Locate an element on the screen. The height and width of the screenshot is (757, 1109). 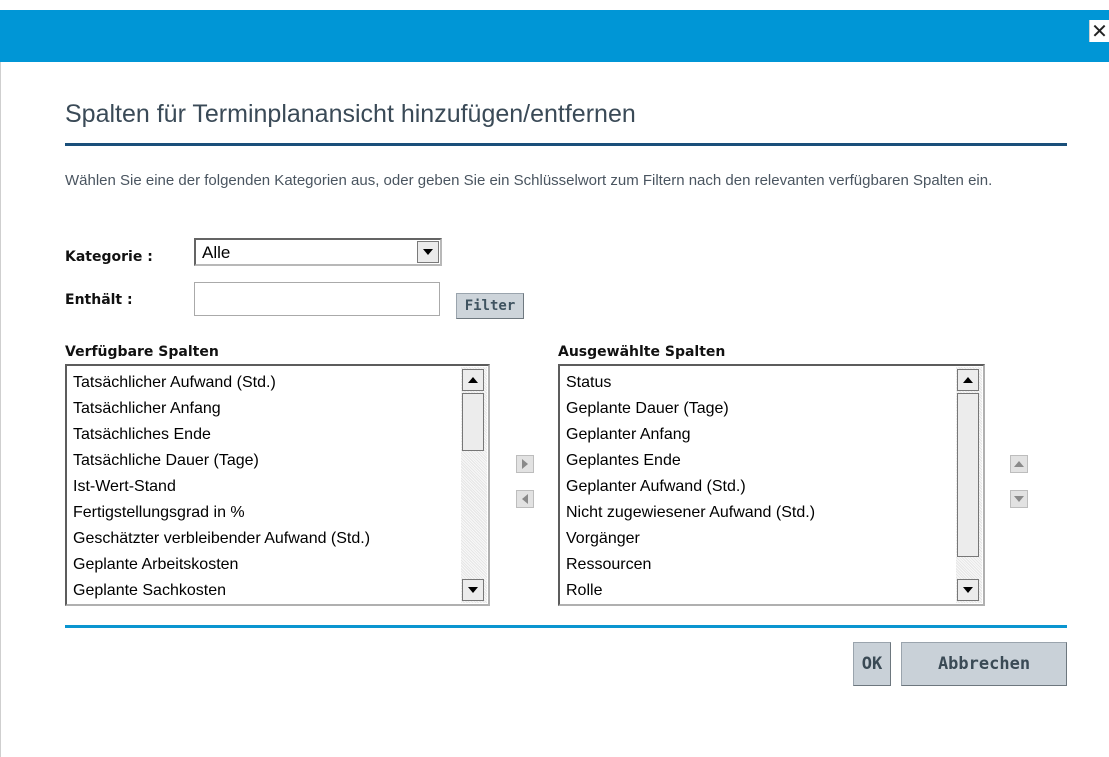
list-item: Ressourcen is located at coordinates (759, 565).